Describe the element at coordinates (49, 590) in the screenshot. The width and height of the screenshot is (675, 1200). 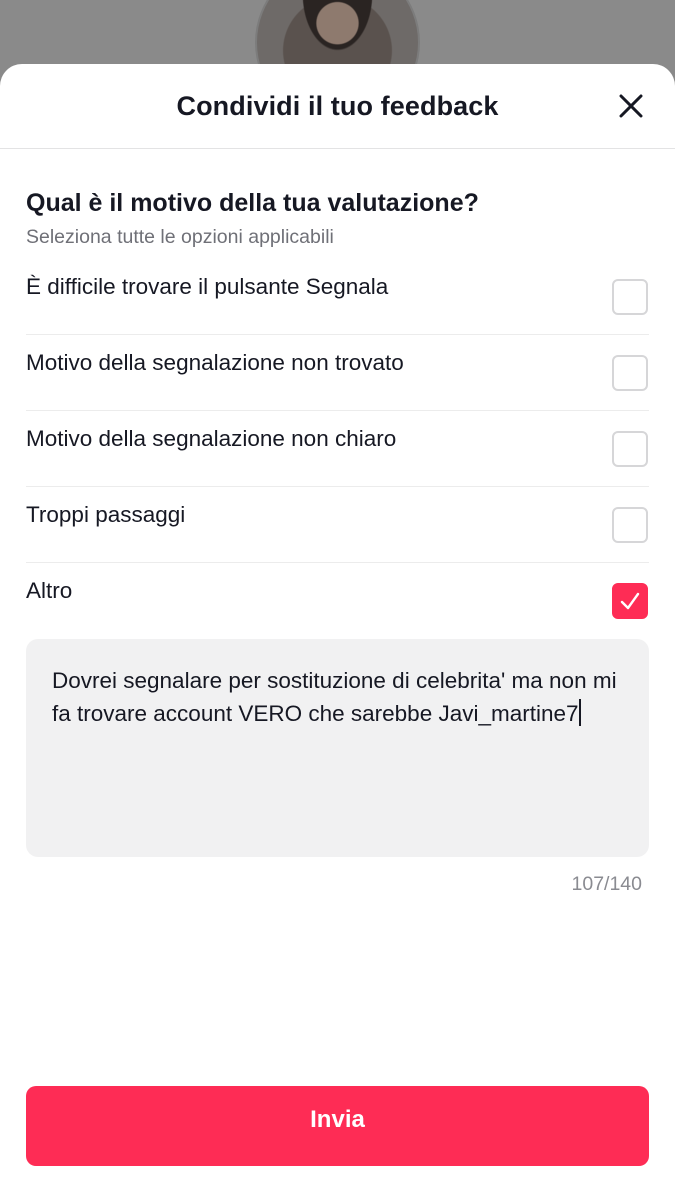
I see `option-label: Altro` at that location.